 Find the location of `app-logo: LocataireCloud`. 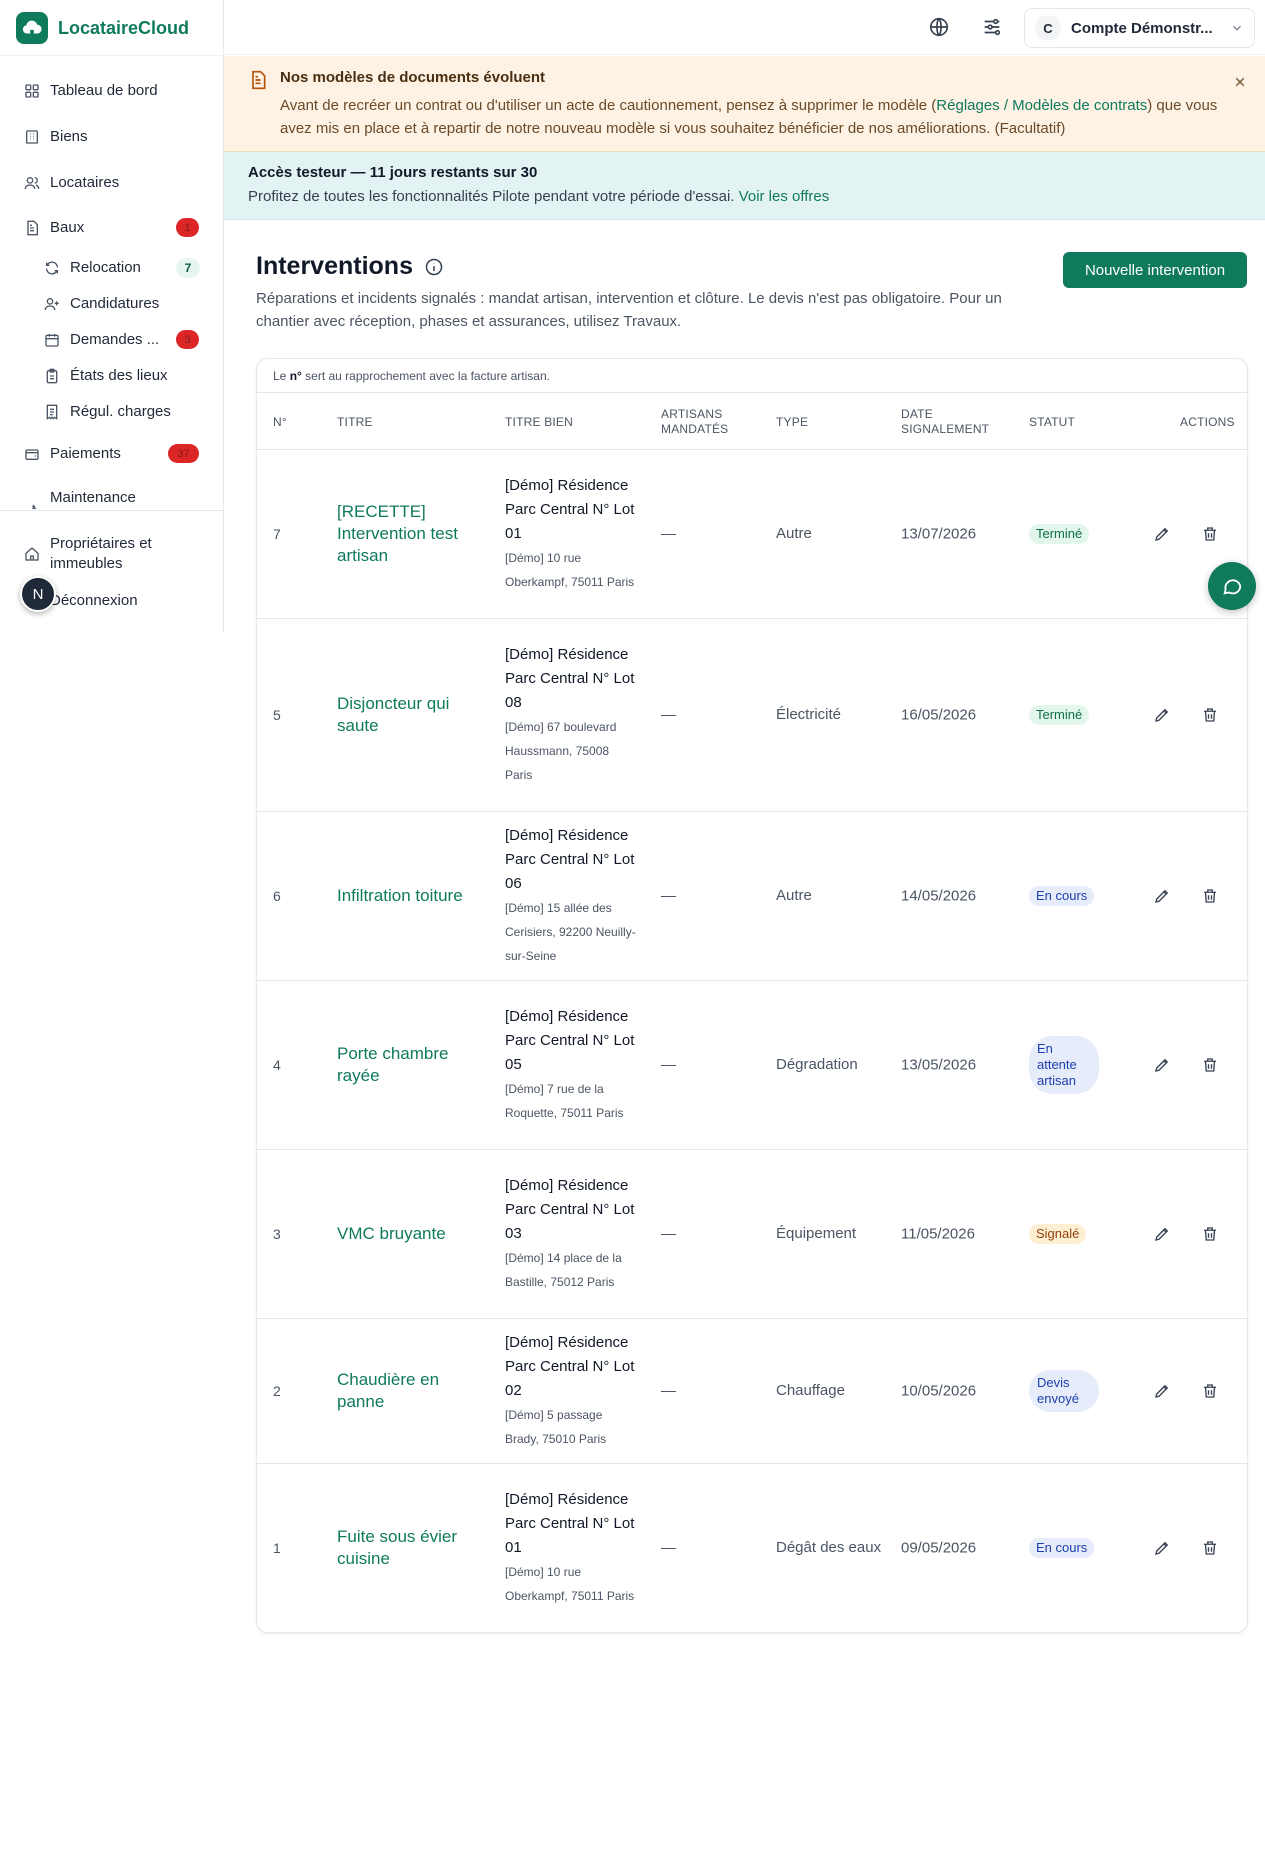

app-logo: LocataireCloud is located at coordinates (102, 28).